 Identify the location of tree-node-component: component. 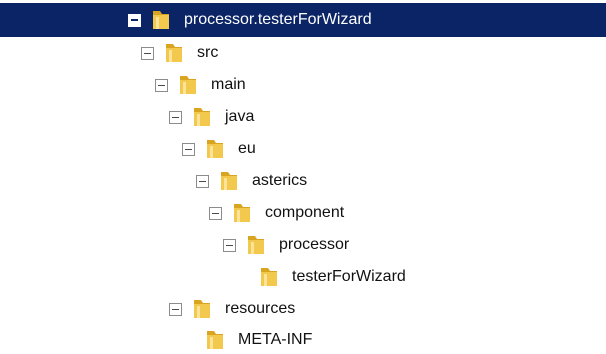
(303, 213).